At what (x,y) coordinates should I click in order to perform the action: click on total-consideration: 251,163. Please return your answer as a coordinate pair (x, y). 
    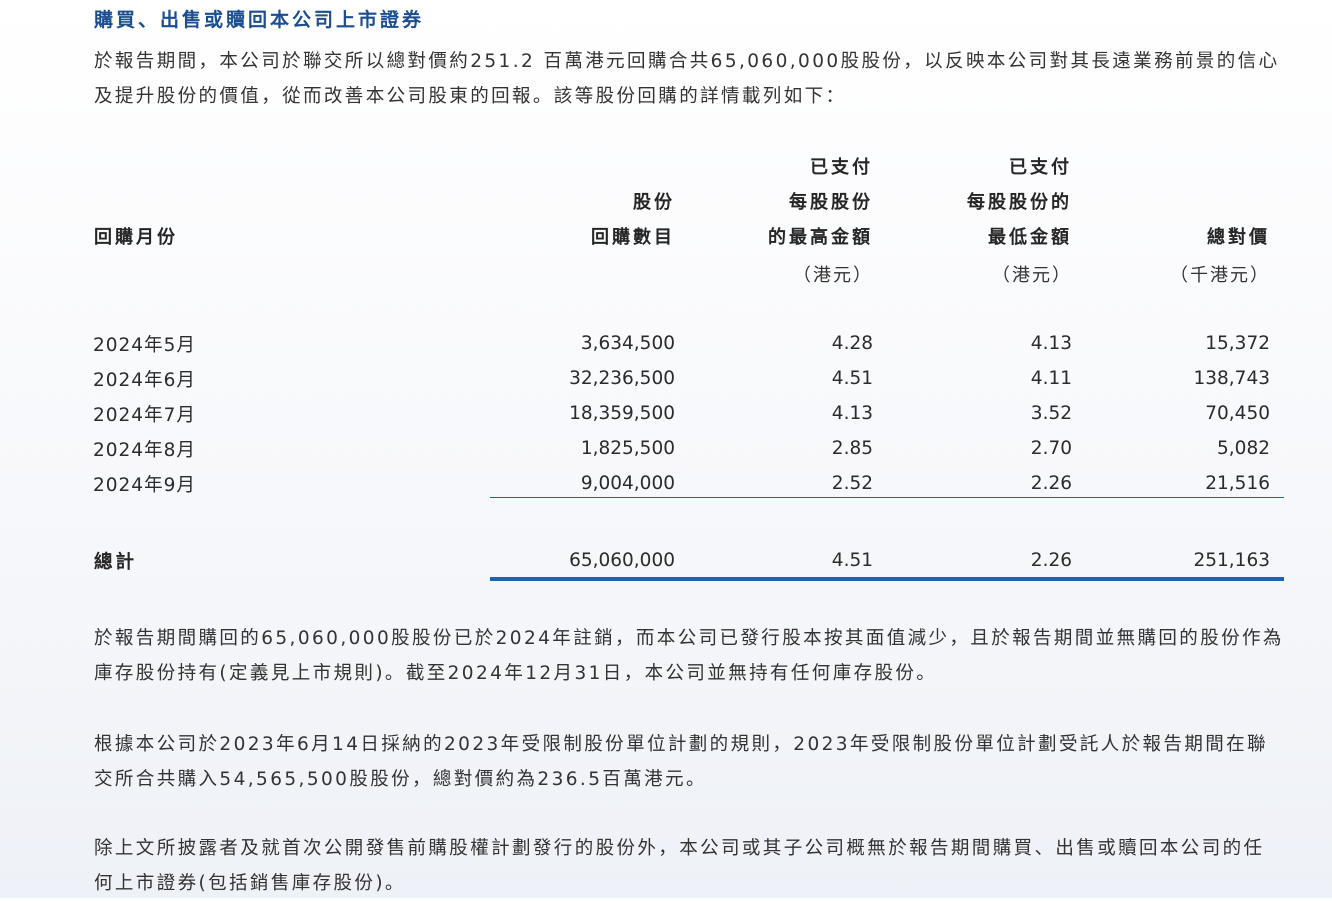
    Looking at the image, I should click on (1231, 560).